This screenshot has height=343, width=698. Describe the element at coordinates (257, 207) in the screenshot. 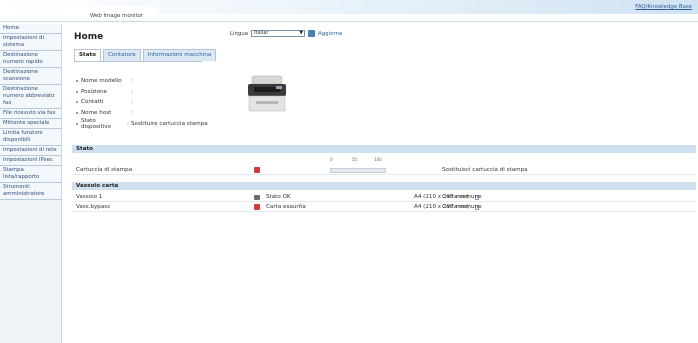

I see `tray-warning-icon` at that location.